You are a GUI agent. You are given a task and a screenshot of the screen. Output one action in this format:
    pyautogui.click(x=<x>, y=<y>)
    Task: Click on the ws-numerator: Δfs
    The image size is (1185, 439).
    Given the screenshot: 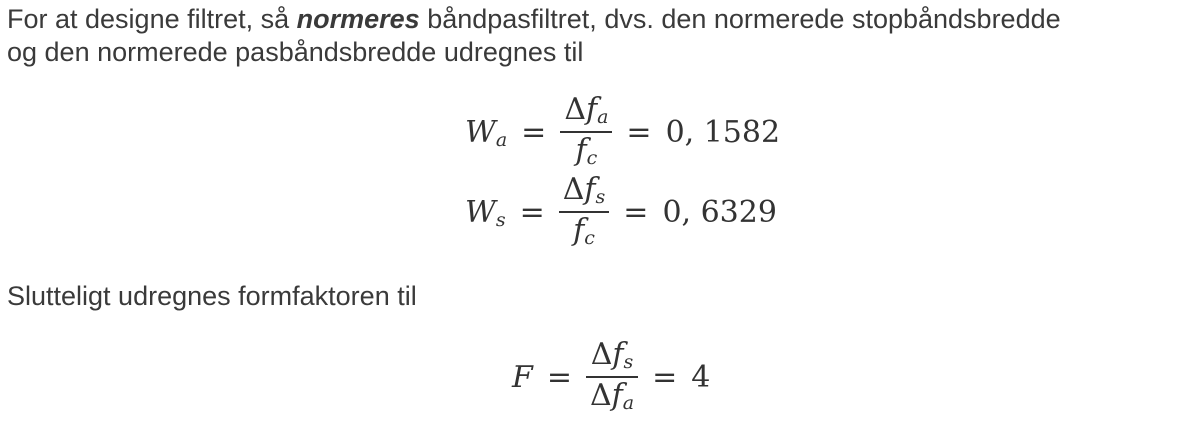 What is the action you would take?
    pyautogui.click(x=584, y=190)
    